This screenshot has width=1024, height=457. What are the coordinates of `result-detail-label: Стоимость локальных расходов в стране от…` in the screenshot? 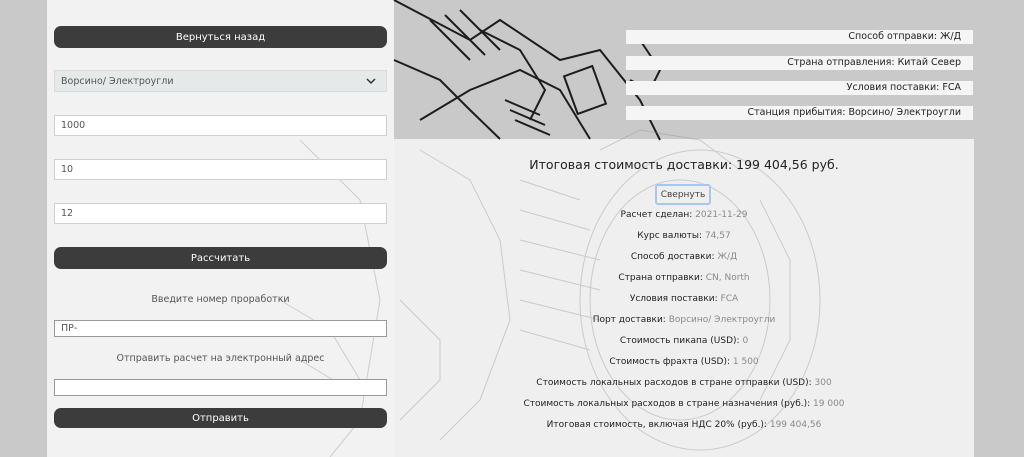 It's located at (675, 383).